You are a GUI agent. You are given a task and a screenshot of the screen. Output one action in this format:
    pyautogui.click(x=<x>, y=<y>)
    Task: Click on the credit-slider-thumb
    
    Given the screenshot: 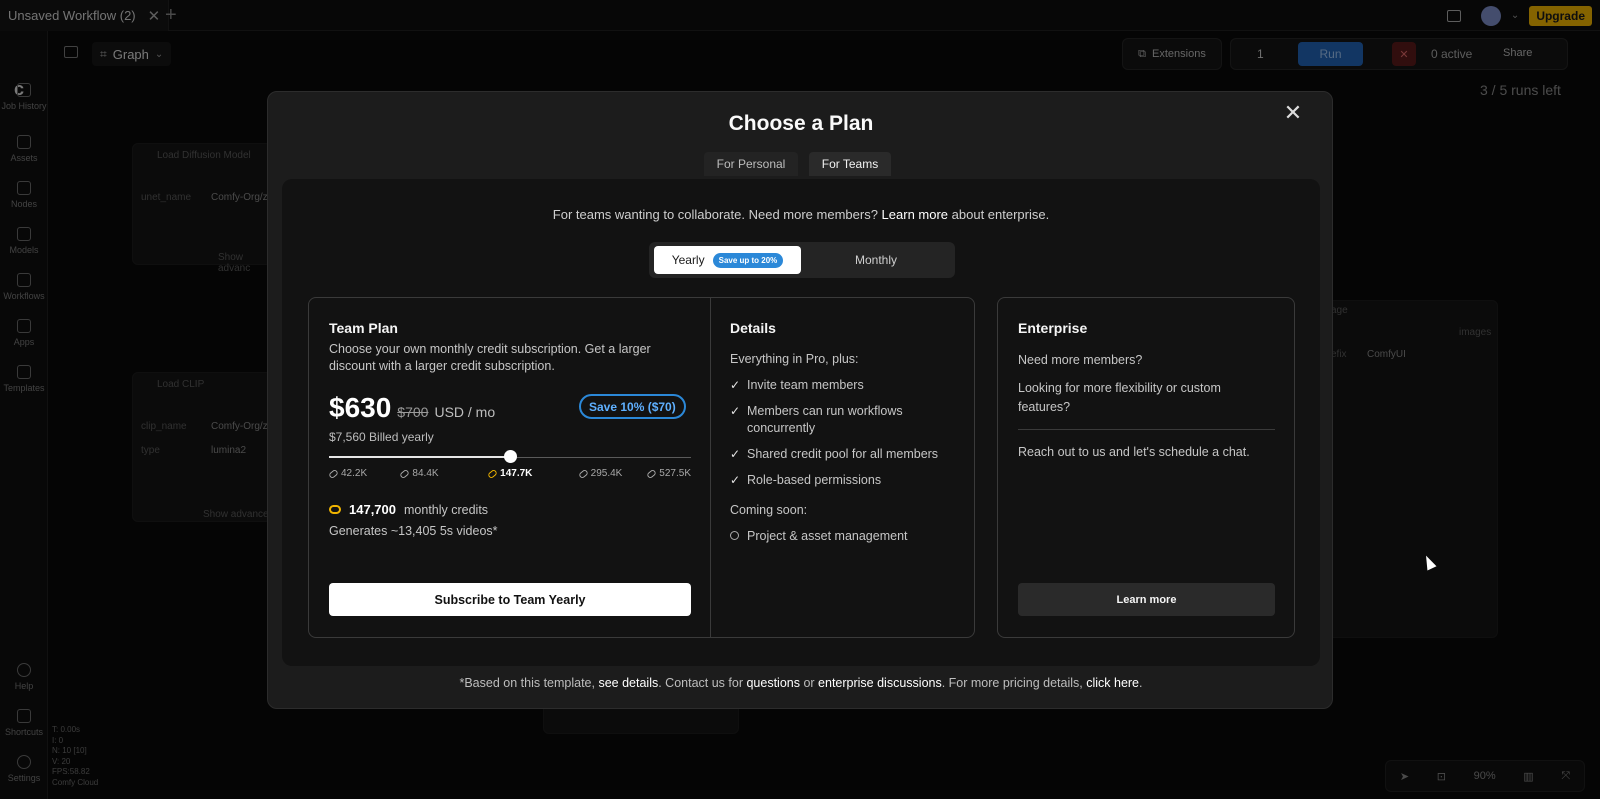 What is the action you would take?
    pyautogui.click(x=510, y=456)
    